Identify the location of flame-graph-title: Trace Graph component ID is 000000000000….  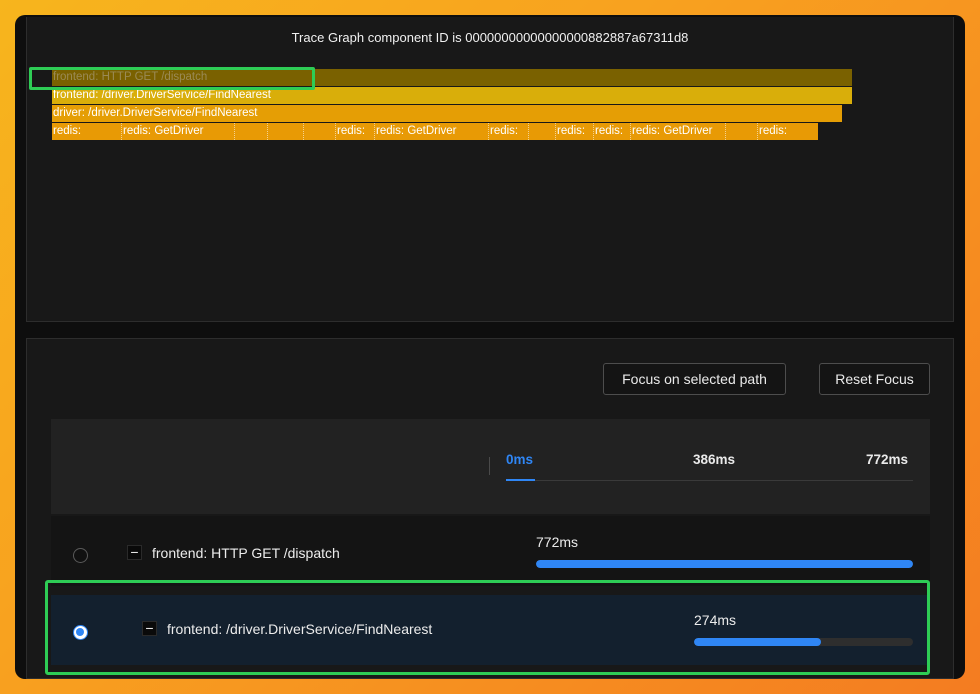
(490, 37).